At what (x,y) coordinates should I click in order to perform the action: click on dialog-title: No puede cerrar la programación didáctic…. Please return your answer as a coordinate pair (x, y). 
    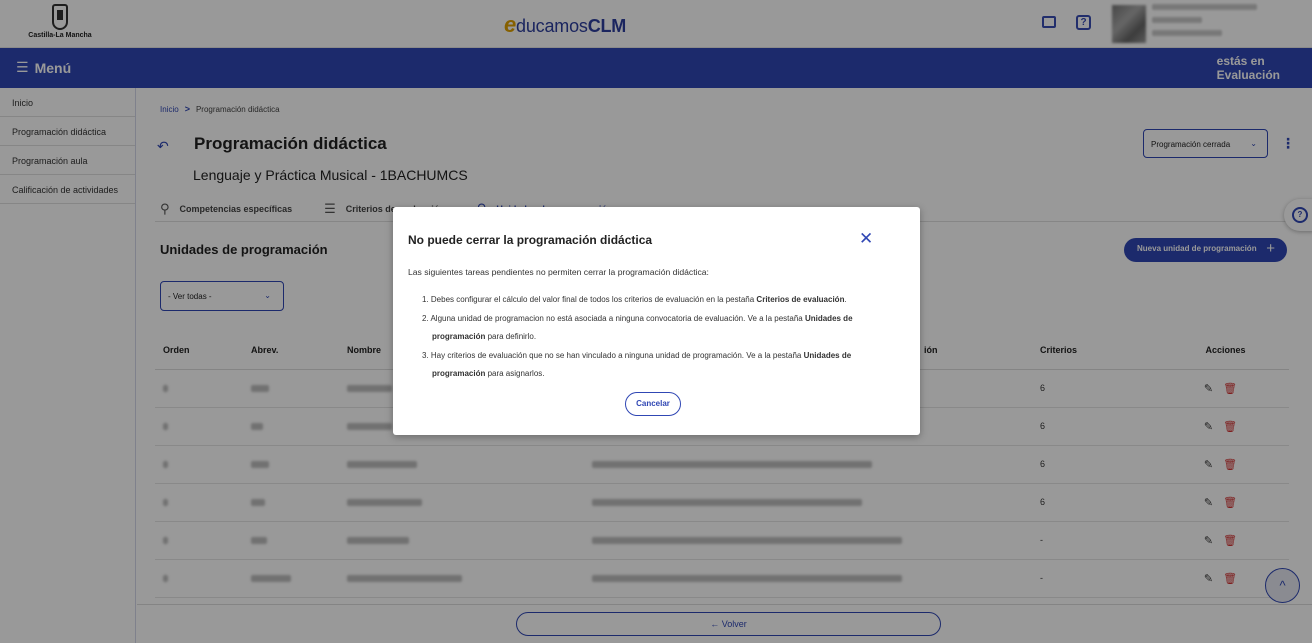
    Looking at the image, I should click on (530, 240).